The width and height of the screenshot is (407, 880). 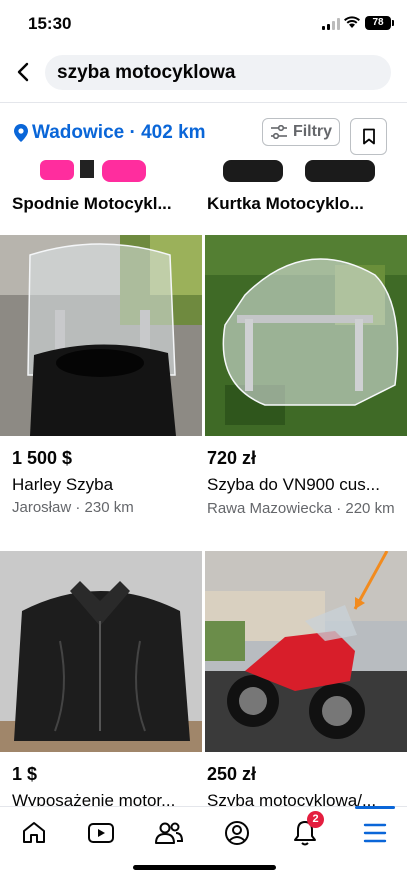 I want to click on filters-label: Filtry, so click(x=312, y=131).